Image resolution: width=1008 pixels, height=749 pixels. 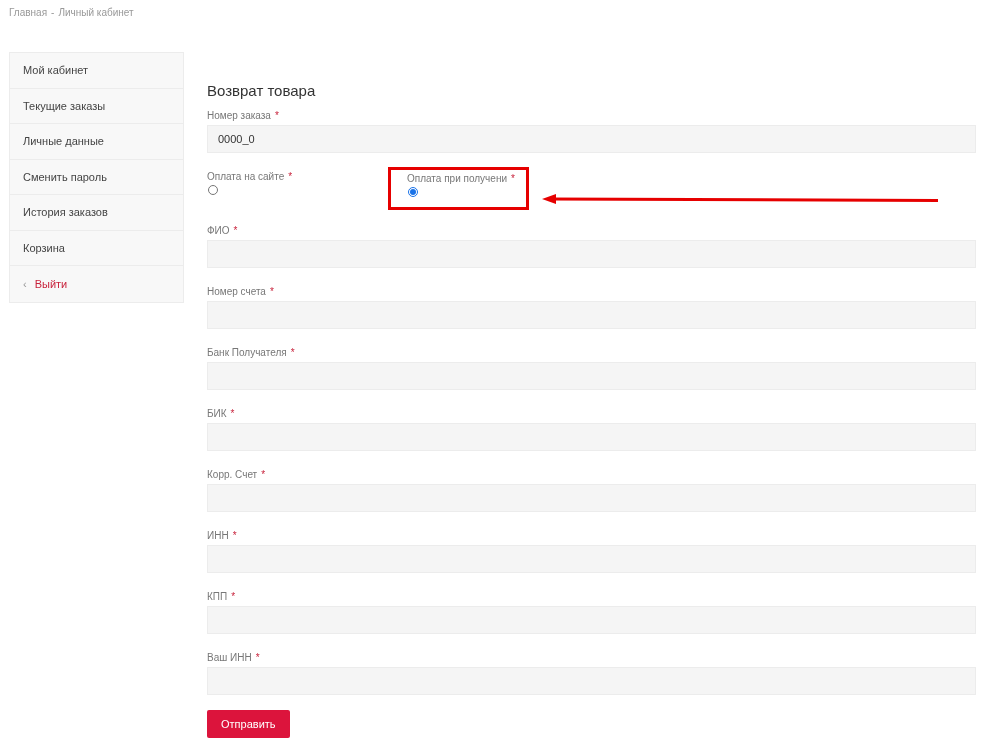 What do you see at coordinates (218, 231) in the screenshot?
I see `field-label: ФИО` at bounding box center [218, 231].